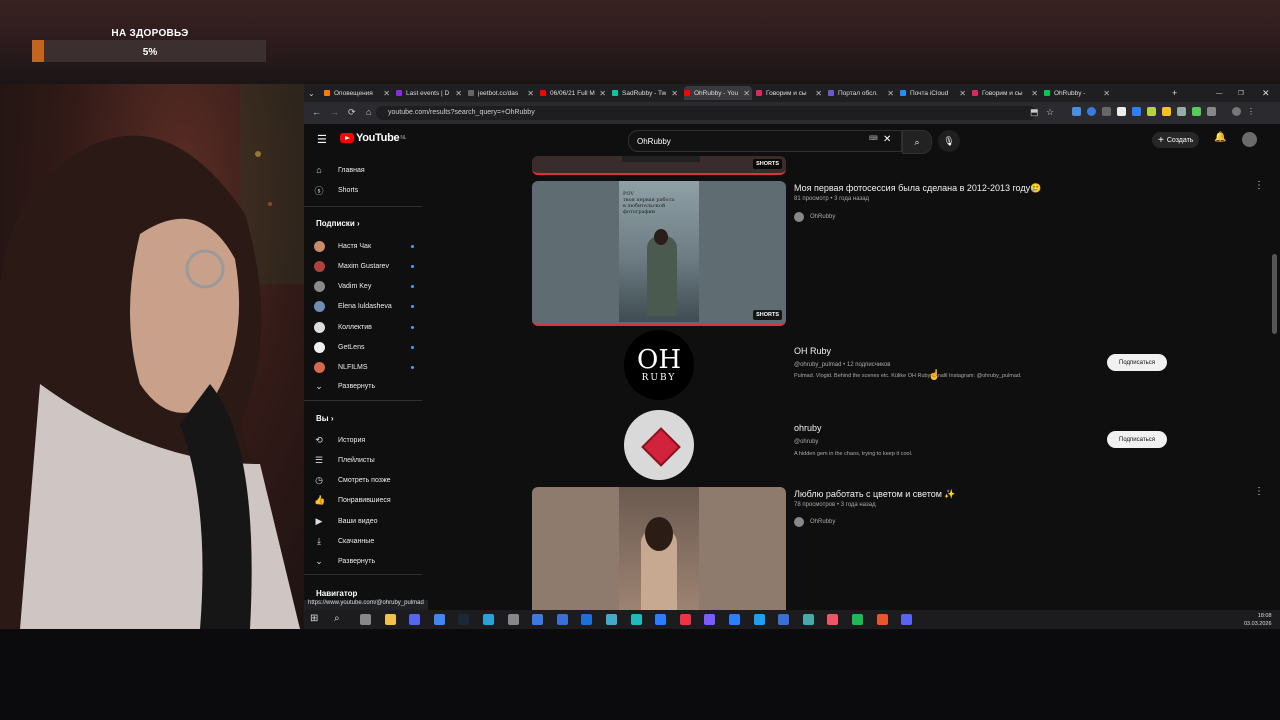  What do you see at coordinates (1221, 93) in the screenshot?
I see `minimize-icon: —` at bounding box center [1221, 93].